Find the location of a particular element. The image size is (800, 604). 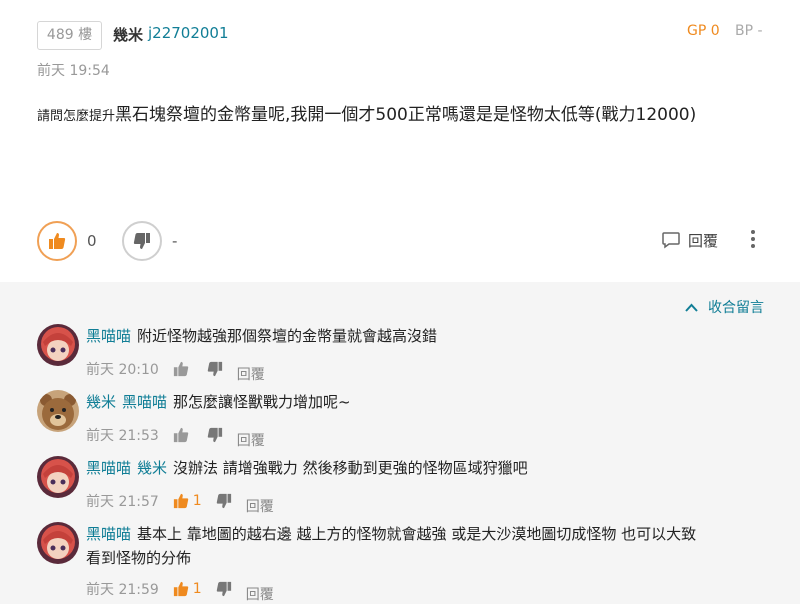

post-content-prefix: 請問怎麼提升 is located at coordinates (76, 116).